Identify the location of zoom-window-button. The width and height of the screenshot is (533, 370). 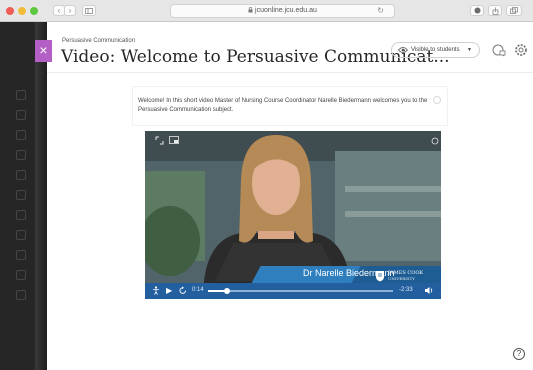
(34, 11).